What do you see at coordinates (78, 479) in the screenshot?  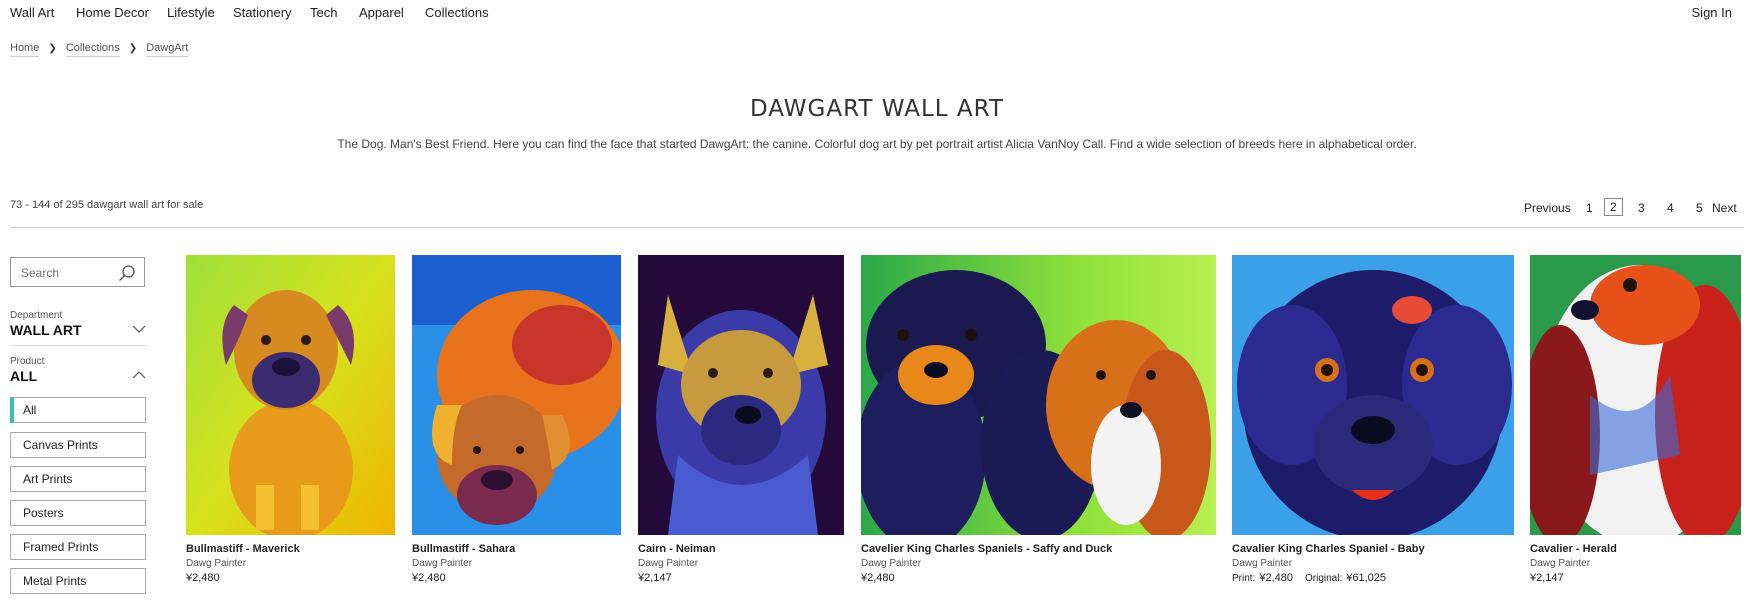 I see `filter-art-prints: Art Prints` at bounding box center [78, 479].